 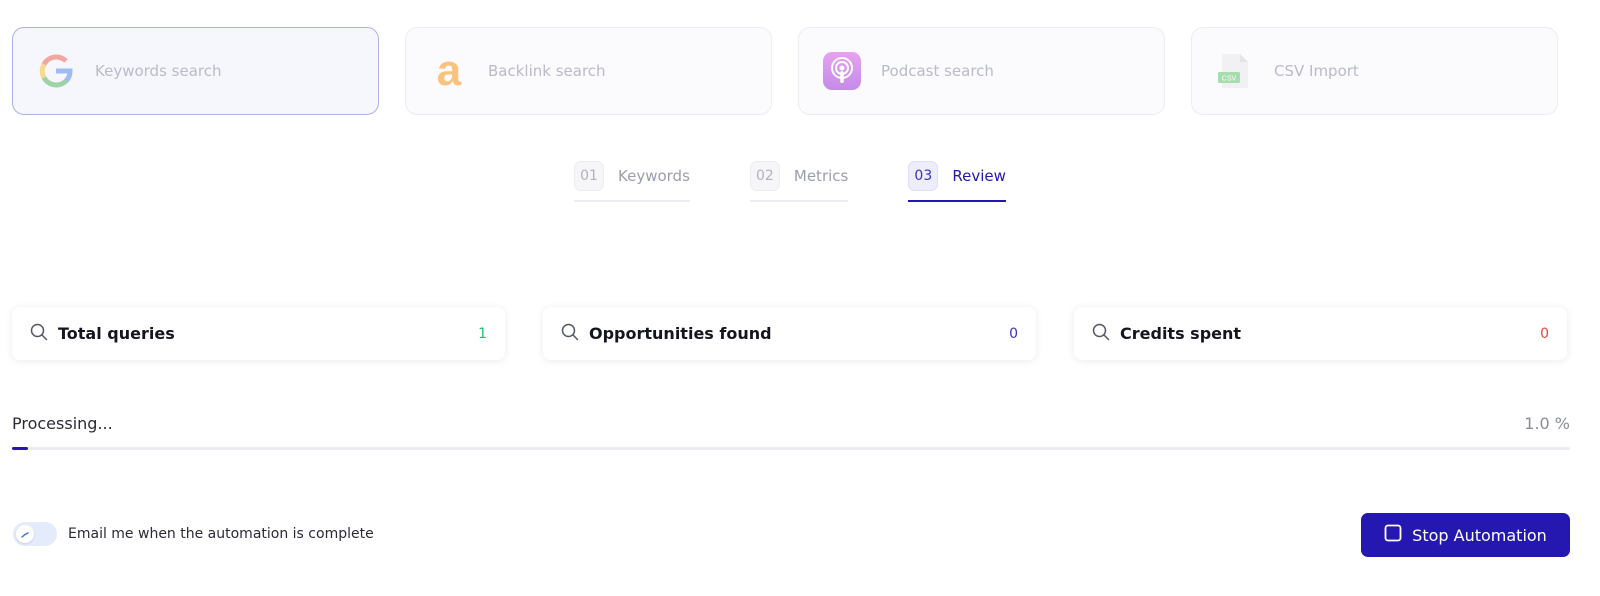 I want to click on check-icon, so click(x=25, y=534).